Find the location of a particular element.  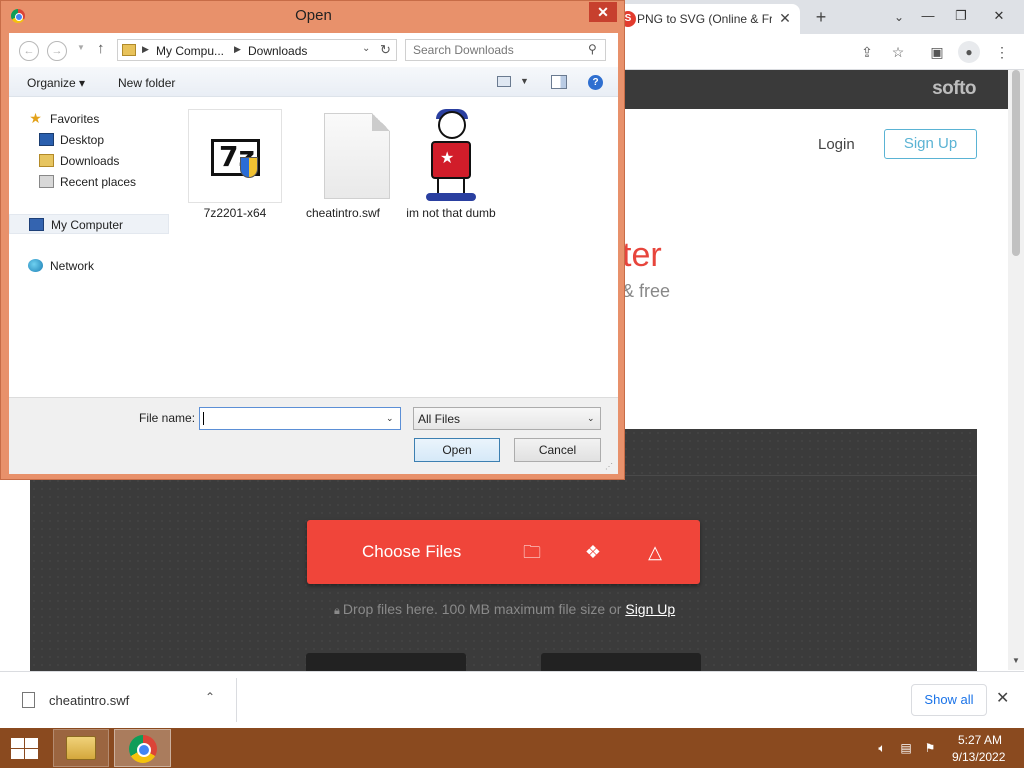

folder-search-icon: 🗀 is located at coordinates (532, 552).